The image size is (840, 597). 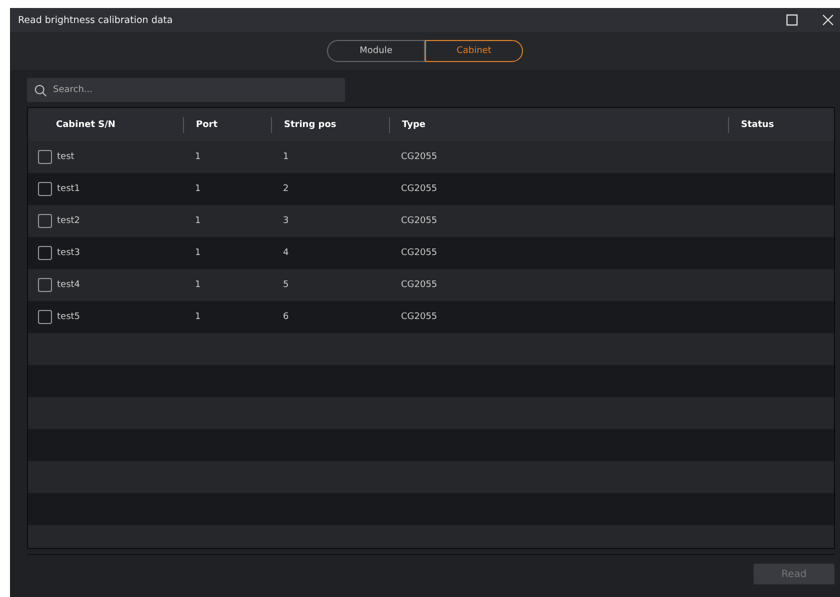 What do you see at coordinates (68, 221) in the screenshot?
I see `table-cell: test2` at bounding box center [68, 221].